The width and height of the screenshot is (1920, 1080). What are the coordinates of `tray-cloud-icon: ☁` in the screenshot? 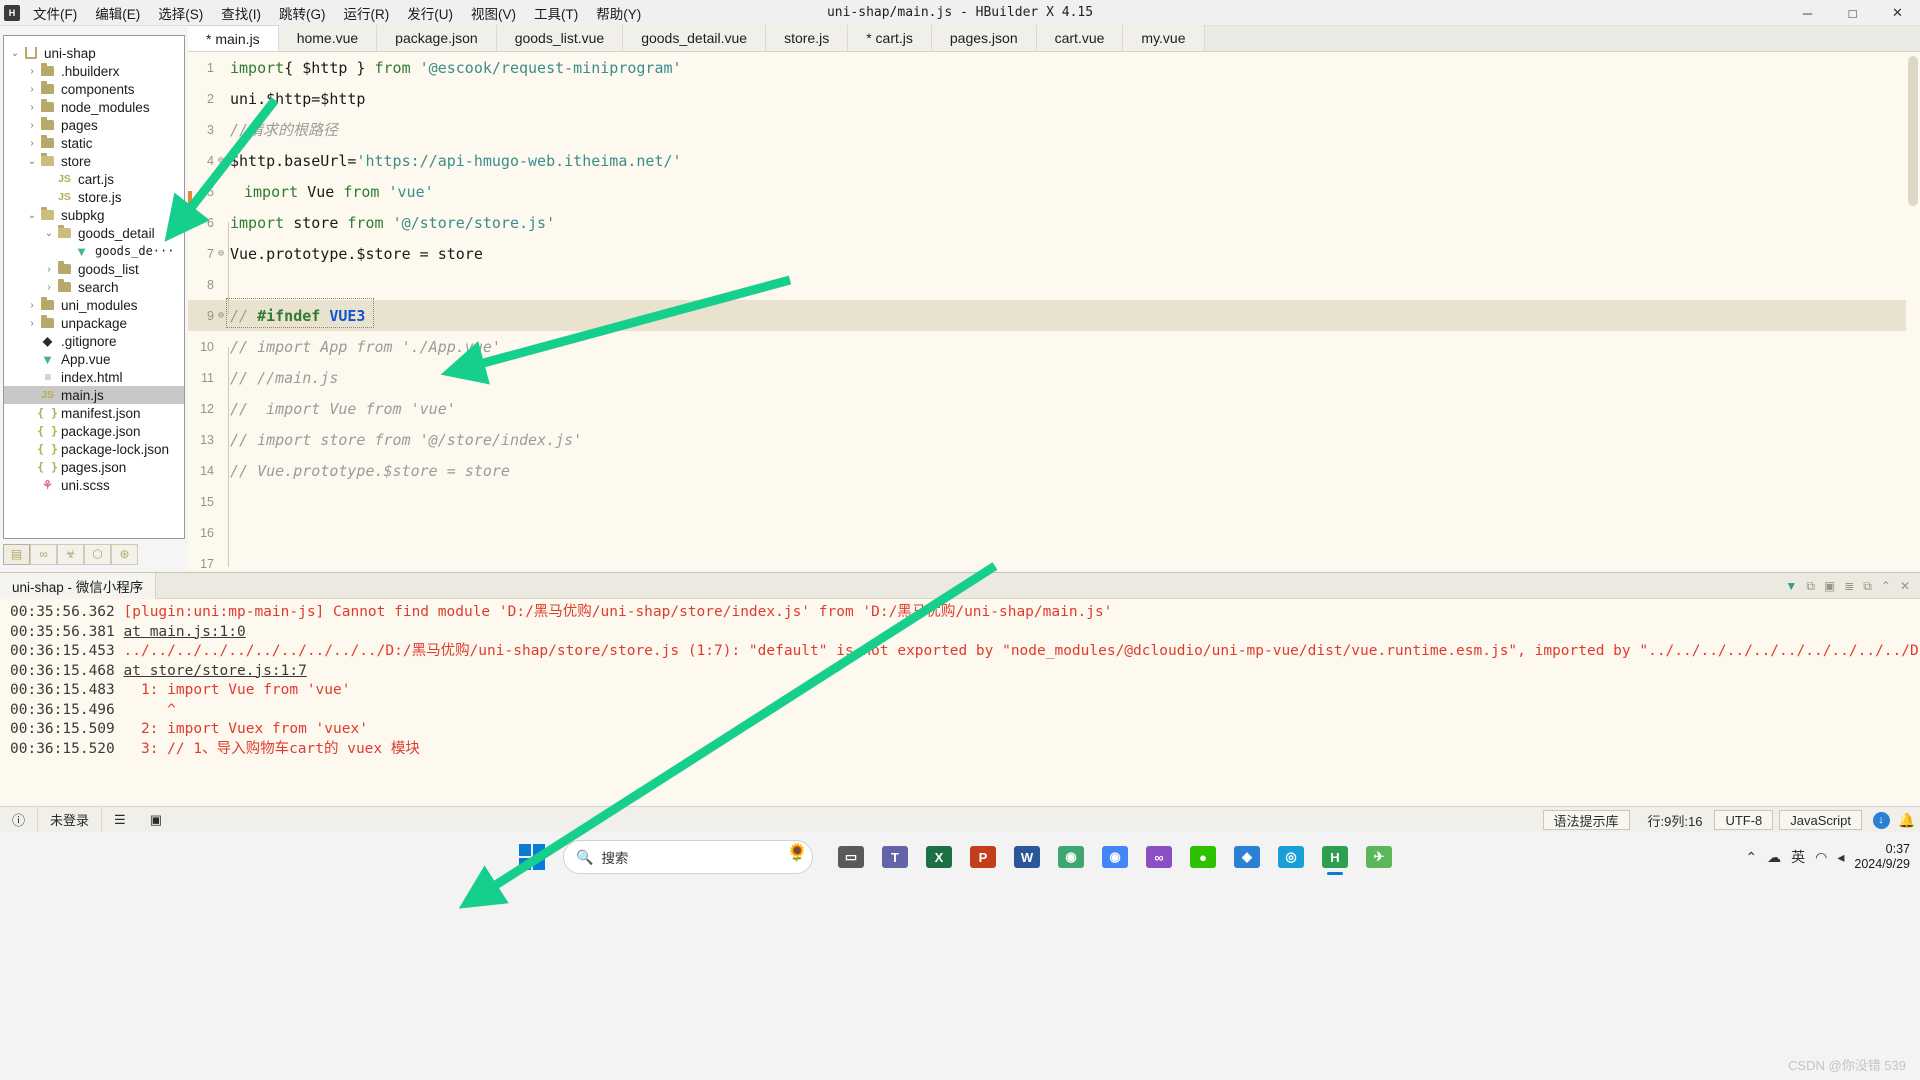 It's located at (1774, 857).